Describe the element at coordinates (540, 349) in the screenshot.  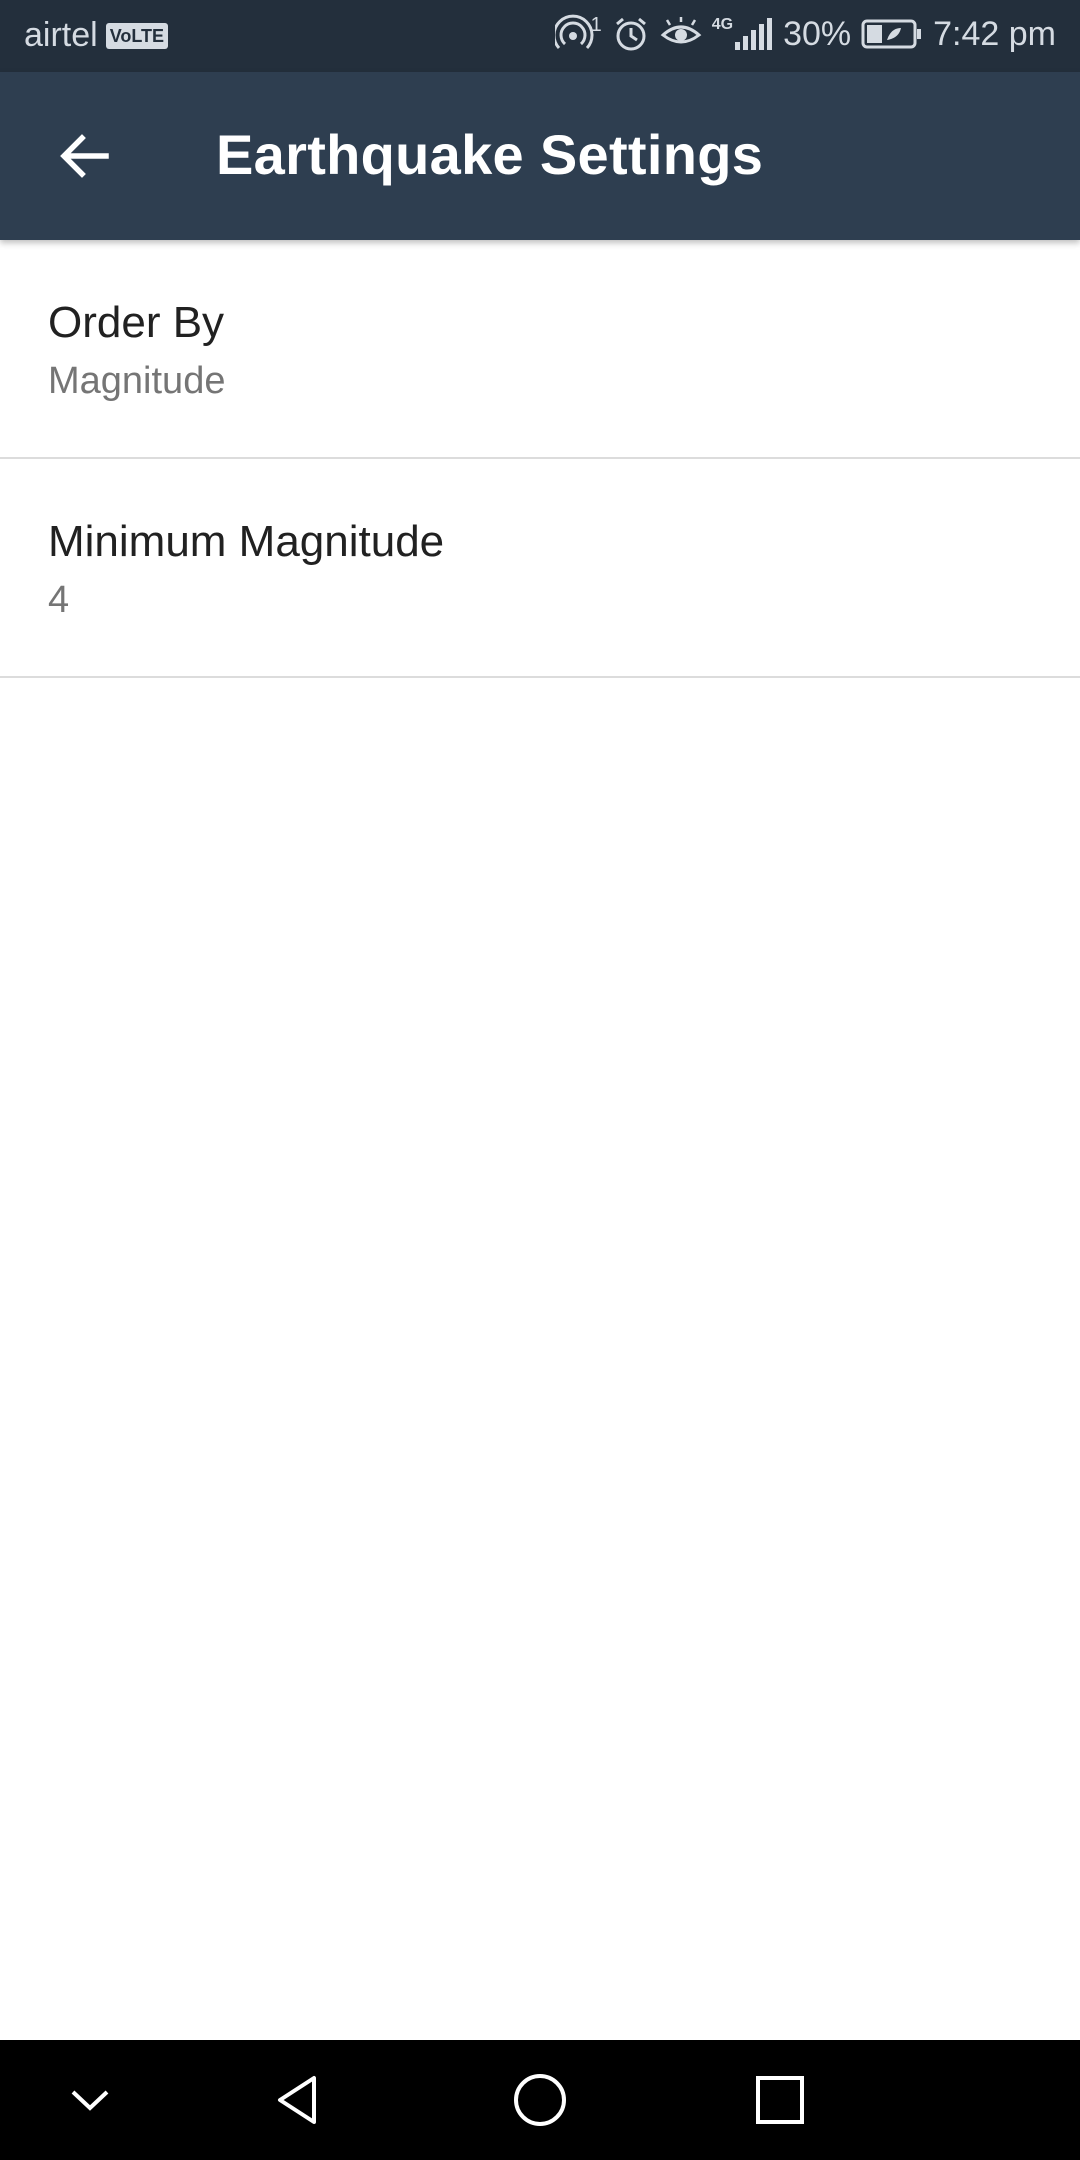
I see `preference-order-by: Order By Magnitude` at that location.